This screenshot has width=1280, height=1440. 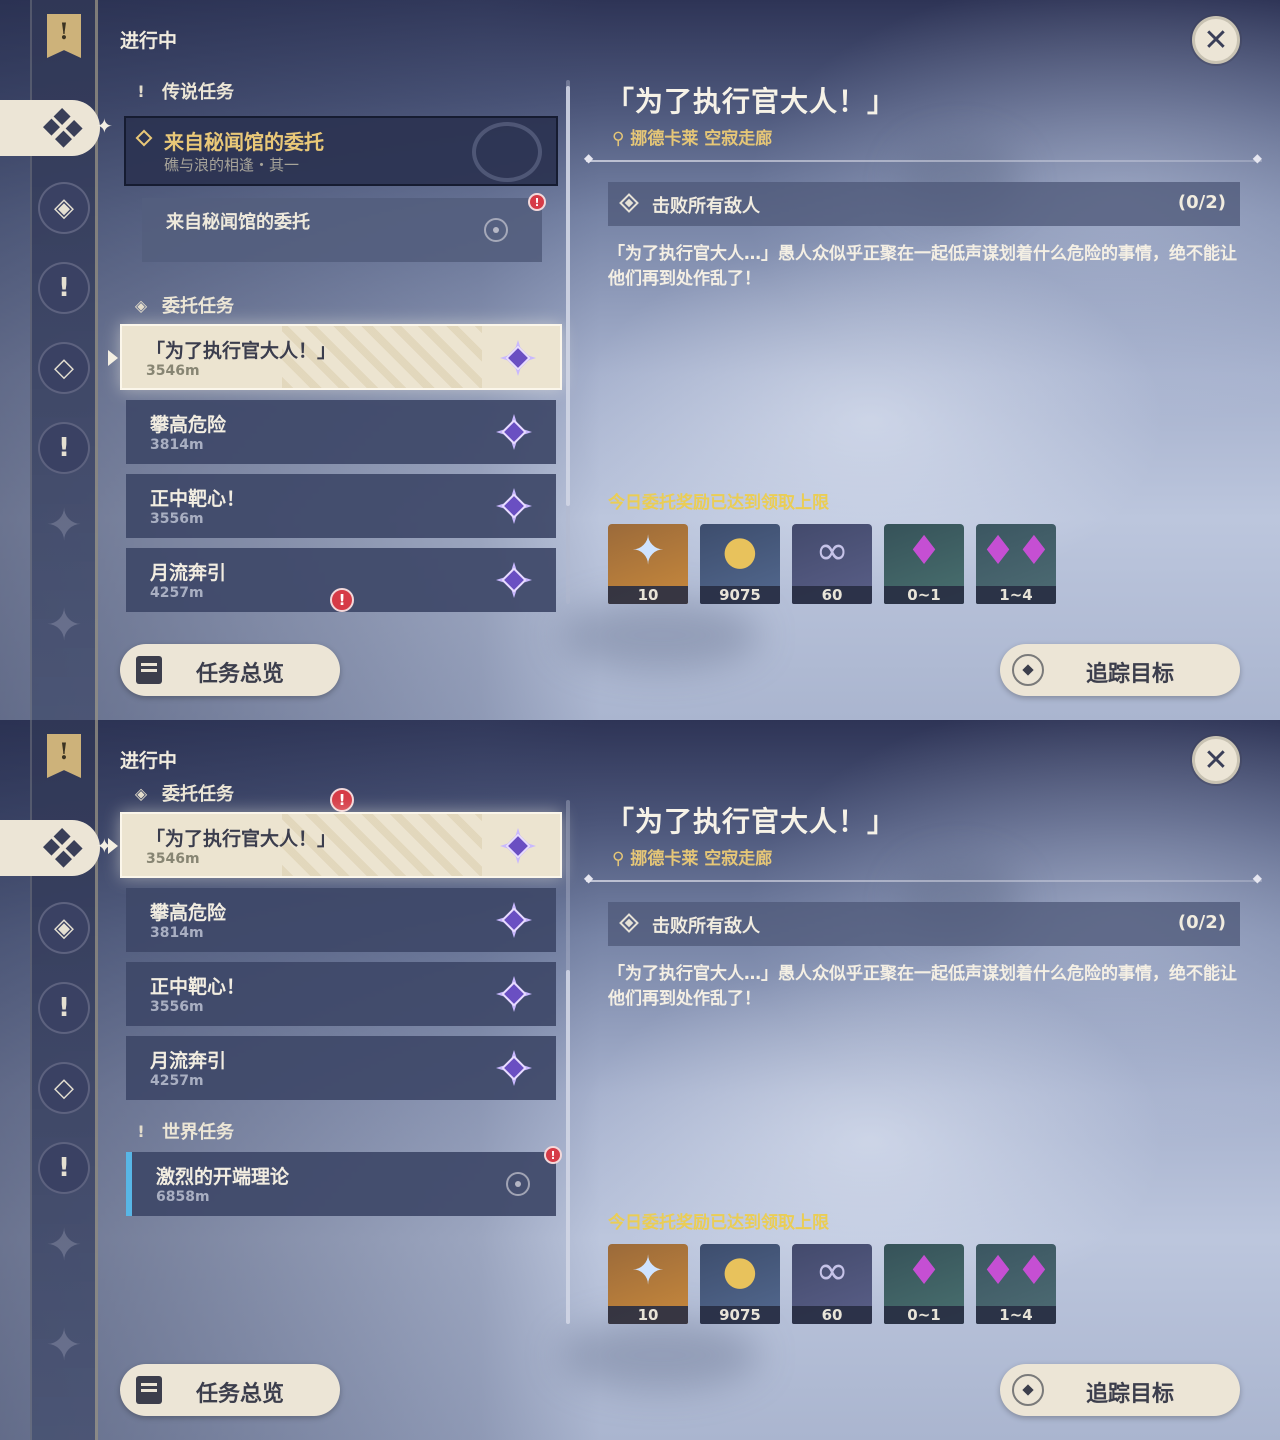 I want to click on section-commission-heading: ◈ 委托任务, so click(x=182, y=305).